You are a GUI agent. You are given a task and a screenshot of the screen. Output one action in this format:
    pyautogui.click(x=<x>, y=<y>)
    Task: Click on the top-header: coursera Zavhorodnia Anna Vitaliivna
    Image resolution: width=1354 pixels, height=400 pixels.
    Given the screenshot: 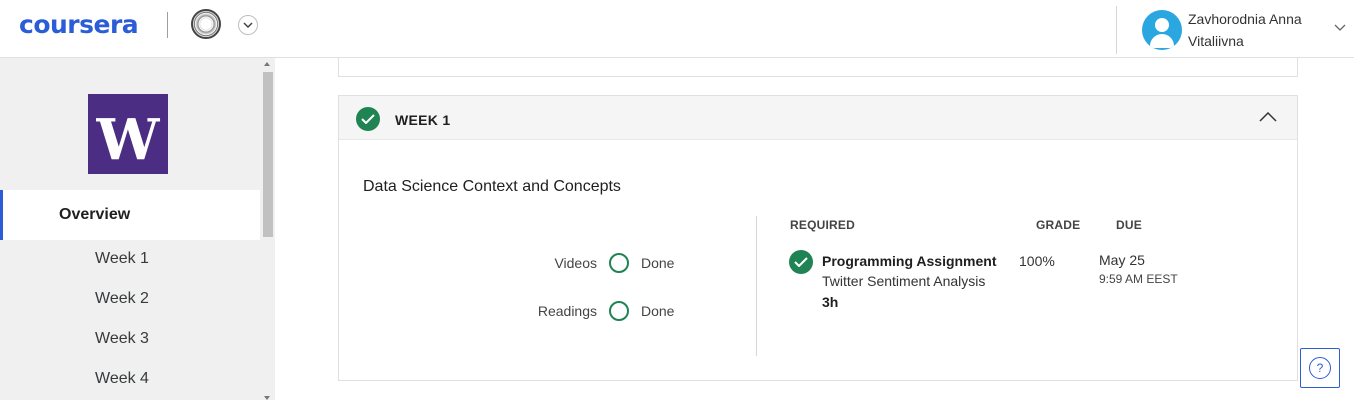 What is the action you would take?
    pyautogui.click(x=677, y=29)
    